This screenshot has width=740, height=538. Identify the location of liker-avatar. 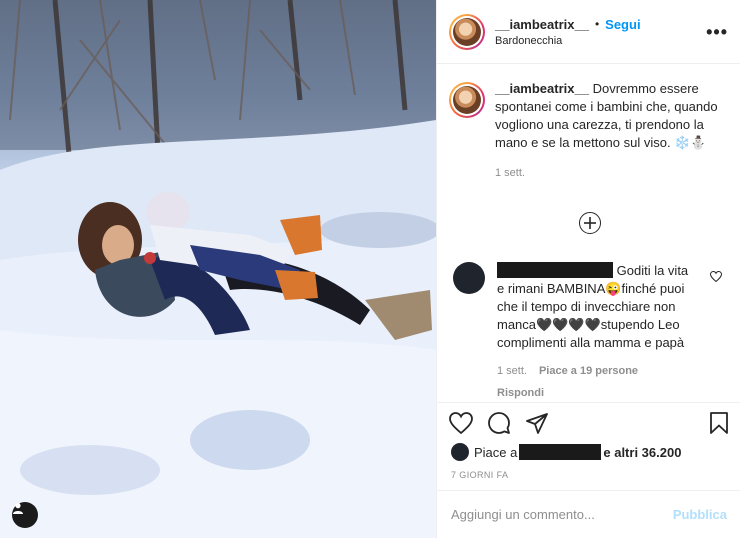
(460, 452).